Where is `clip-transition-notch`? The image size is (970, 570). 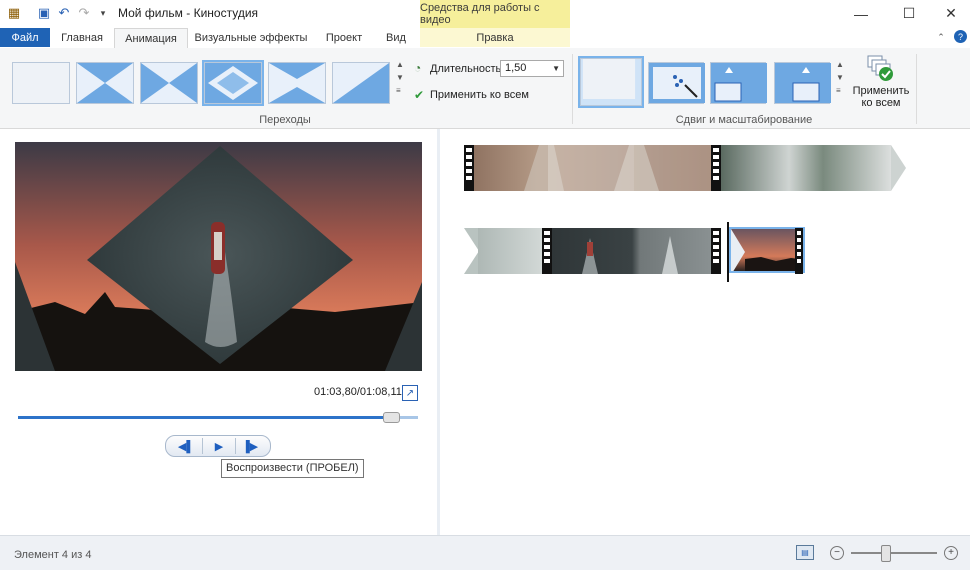
clip-transition-notch is located at coordinates (471, 251).